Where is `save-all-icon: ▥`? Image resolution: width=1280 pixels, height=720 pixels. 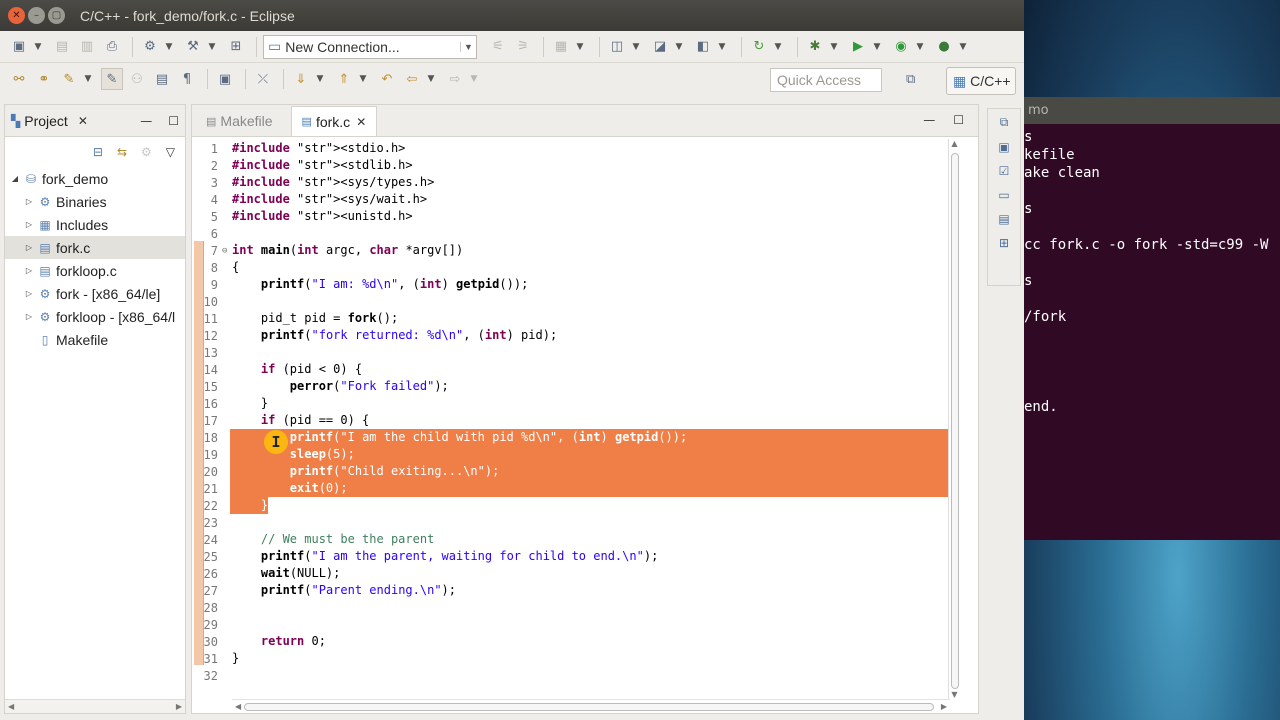 save-all-icon: ▥ is located at coordinates (87, 47).